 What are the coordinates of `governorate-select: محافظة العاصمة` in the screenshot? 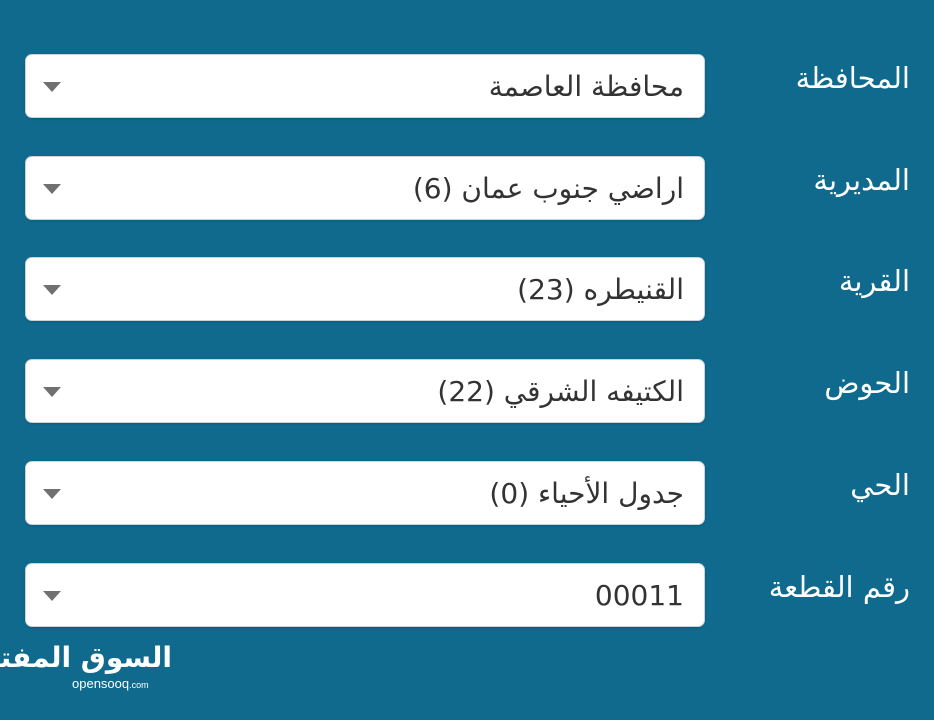 It's located at (365, 86).